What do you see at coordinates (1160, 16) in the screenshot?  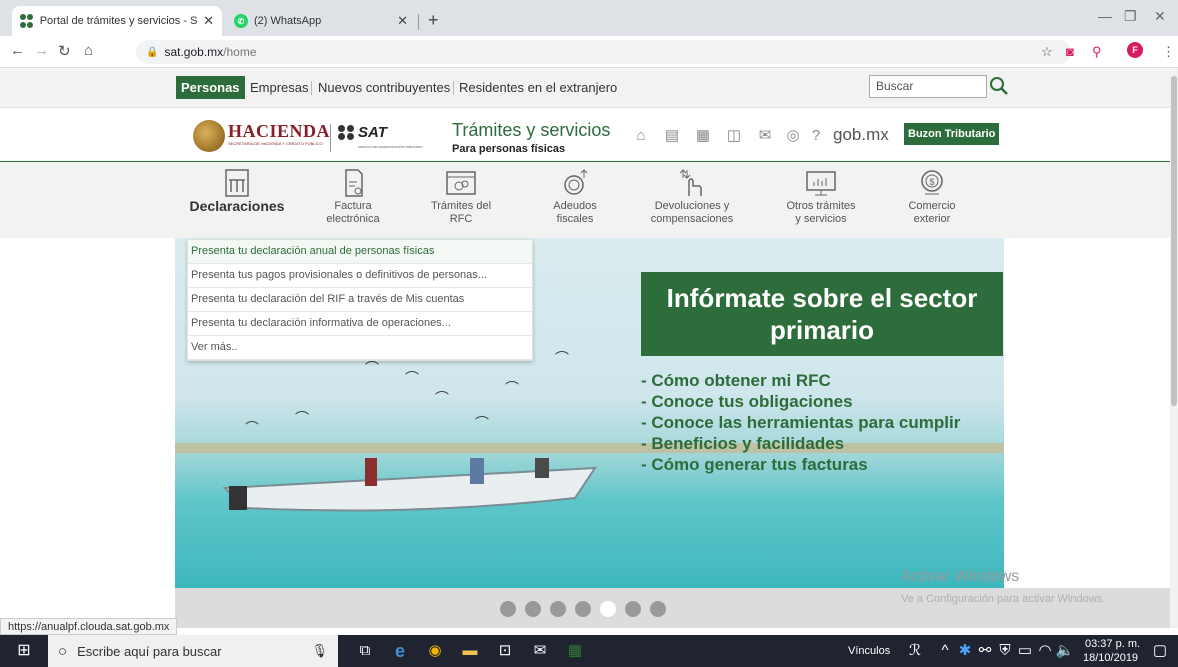 I see `close-window-icon: ✕` at bounding box center [1160, 16].